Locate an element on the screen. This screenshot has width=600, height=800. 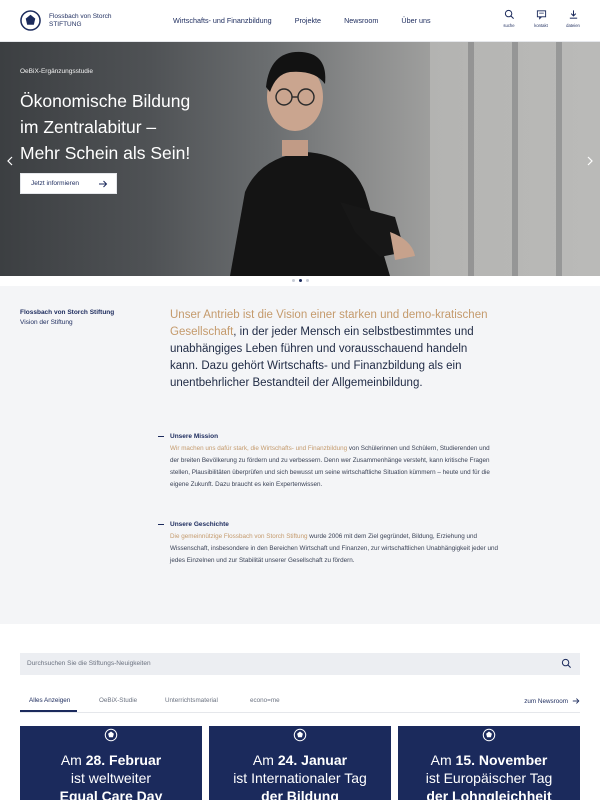
hero-title-line-2: im Zentralabitur – is located at coordinates (88, 127).